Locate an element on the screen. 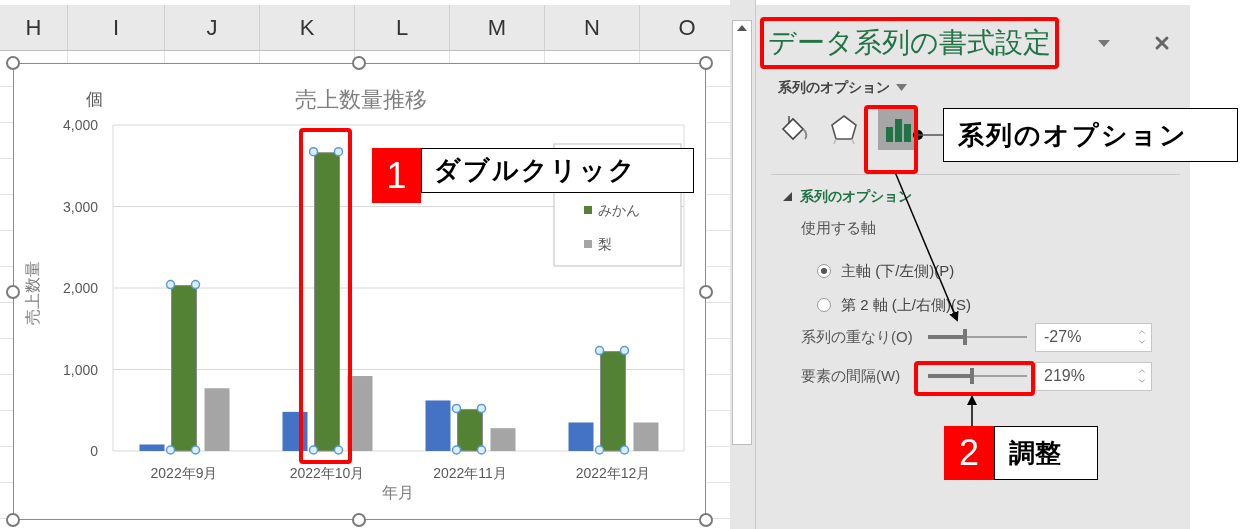 The height and width of the screenshot is (529, 1240). callout-label: ダブルクリック is located at coordinates (557, 170).